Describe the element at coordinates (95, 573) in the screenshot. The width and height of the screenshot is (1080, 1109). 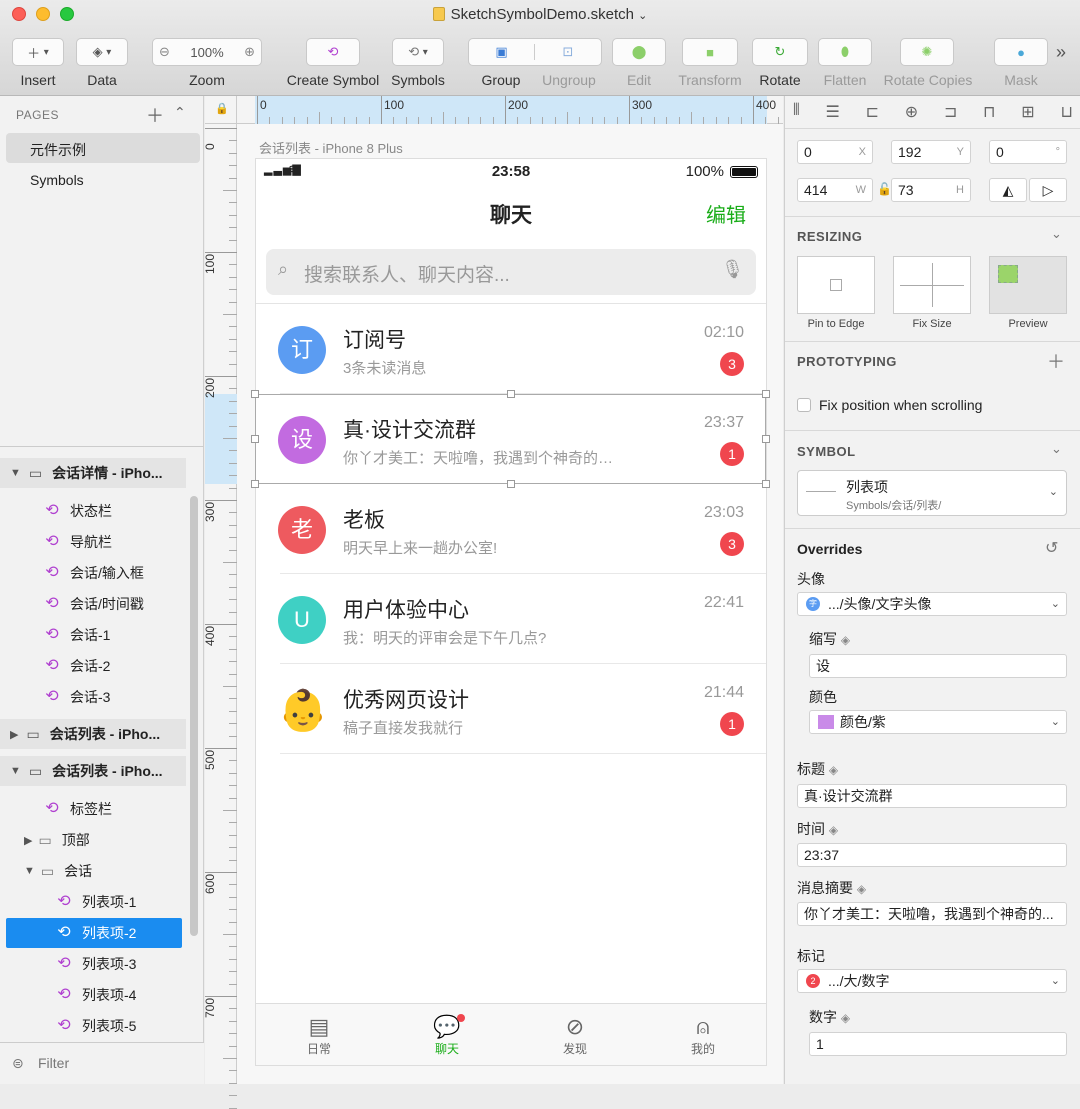
I see `layer-item: ⟲ 会话/输入框` at that location.